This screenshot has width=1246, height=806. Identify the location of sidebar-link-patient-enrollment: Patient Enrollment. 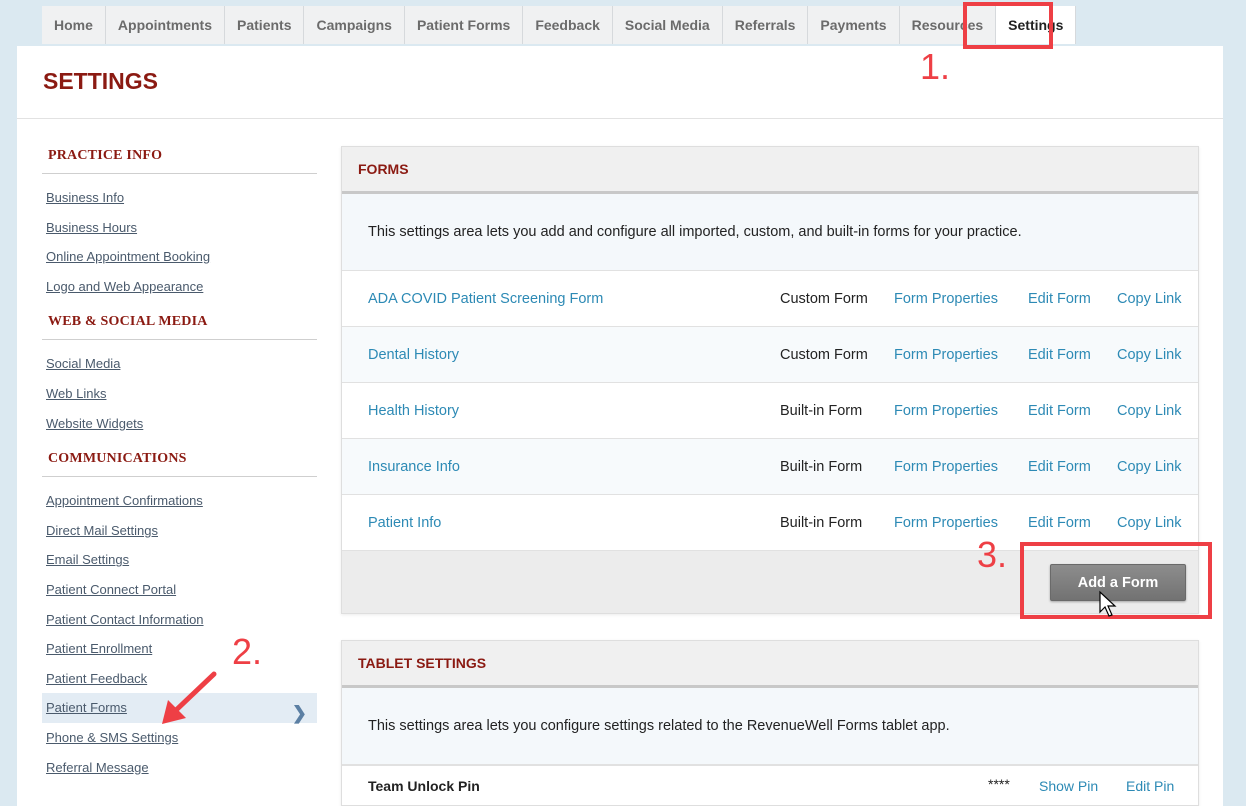
(179, 649).